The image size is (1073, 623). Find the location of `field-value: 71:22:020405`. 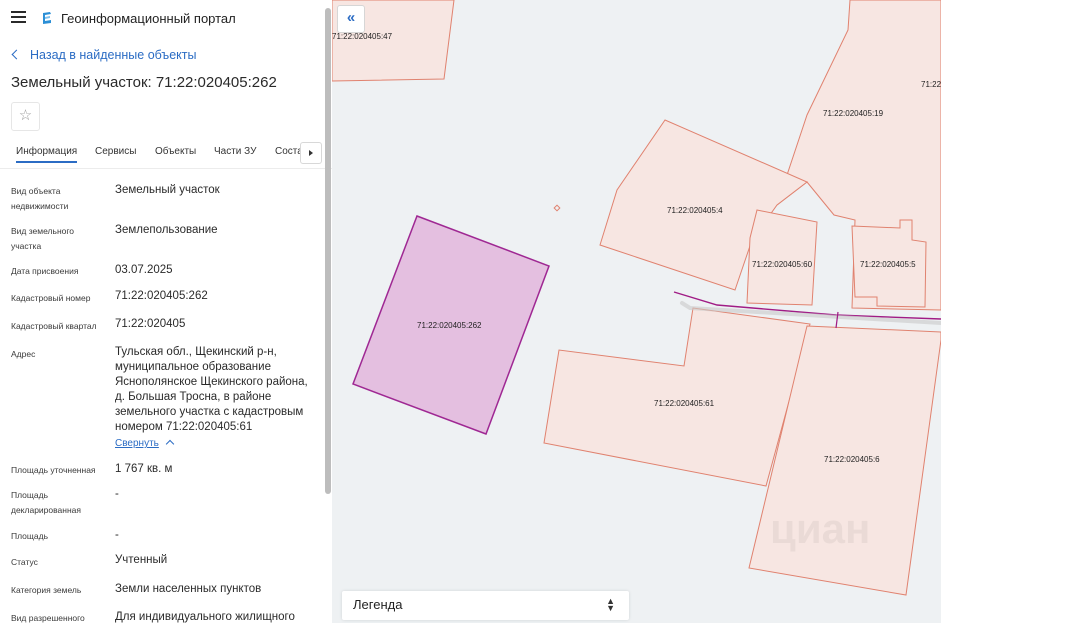

field-value: 71:22:020405 is located at coordinates (150, 324).